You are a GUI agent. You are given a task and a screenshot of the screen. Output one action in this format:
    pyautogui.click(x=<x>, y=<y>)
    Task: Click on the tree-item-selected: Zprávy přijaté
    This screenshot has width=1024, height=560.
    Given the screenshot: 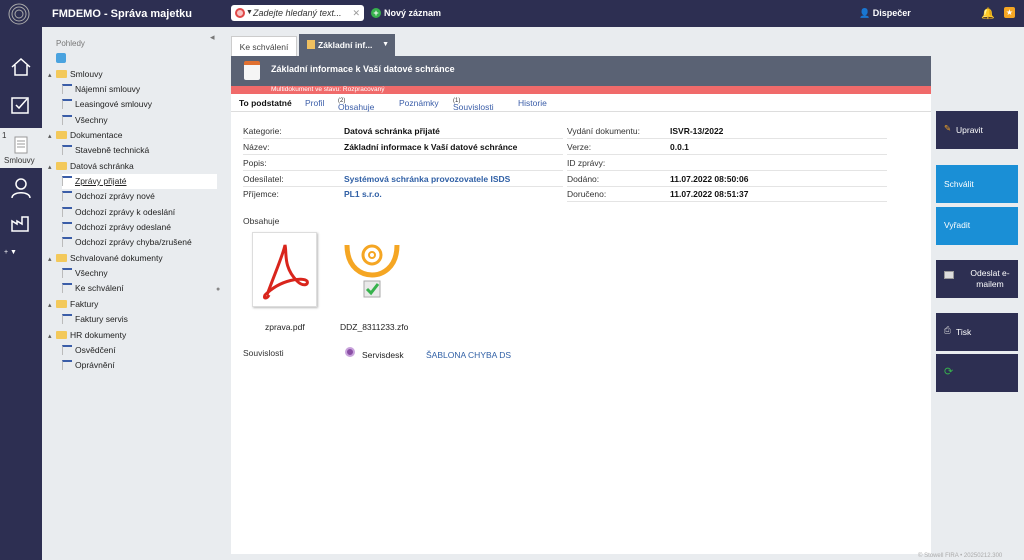 What is the action you would take?
    pyautogui.click(x=139, y=181)
    